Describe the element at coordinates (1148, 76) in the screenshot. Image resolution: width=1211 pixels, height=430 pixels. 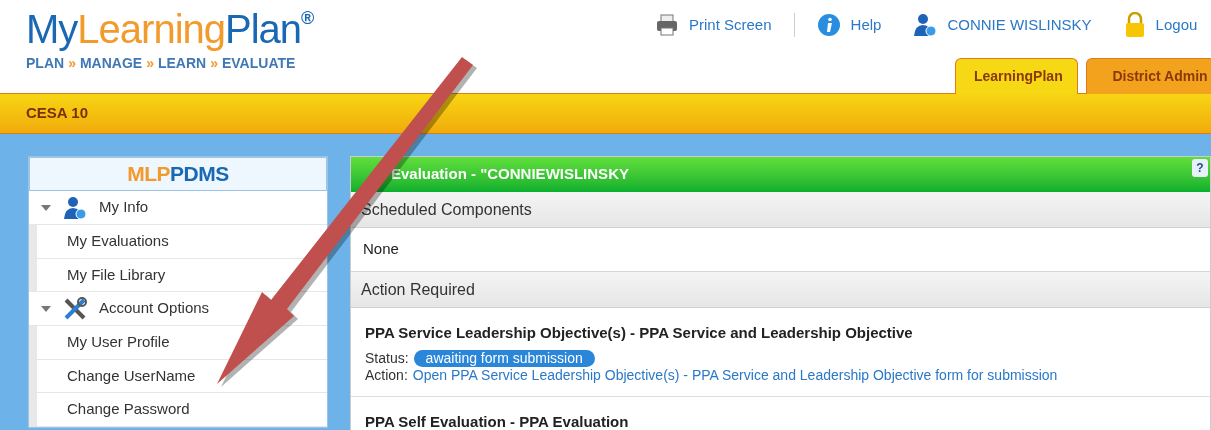
I see `tab: District Admin` at that location.